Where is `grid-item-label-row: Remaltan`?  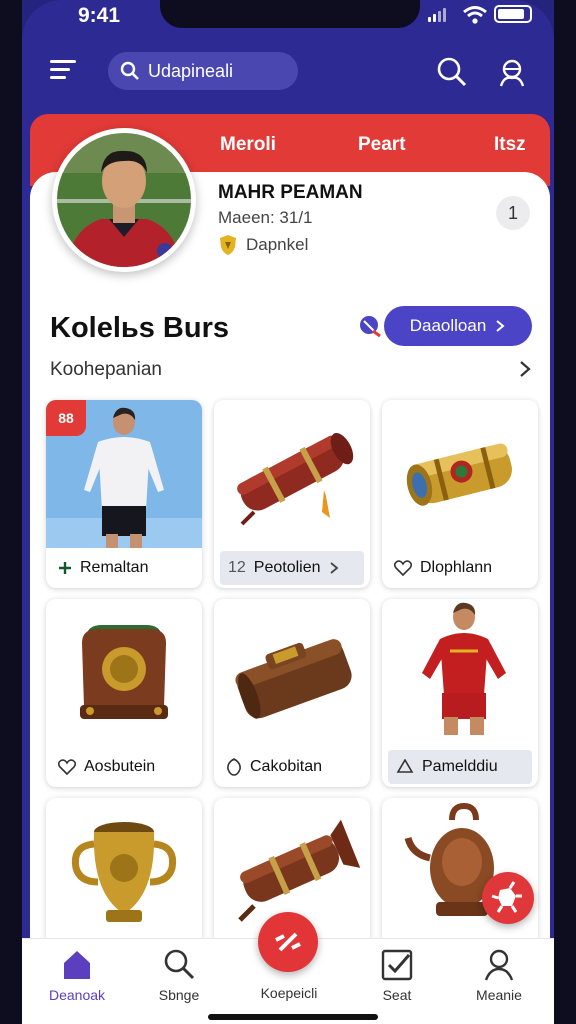 grid-item-label-row: Remaltan is located at coordinates (124, 568).